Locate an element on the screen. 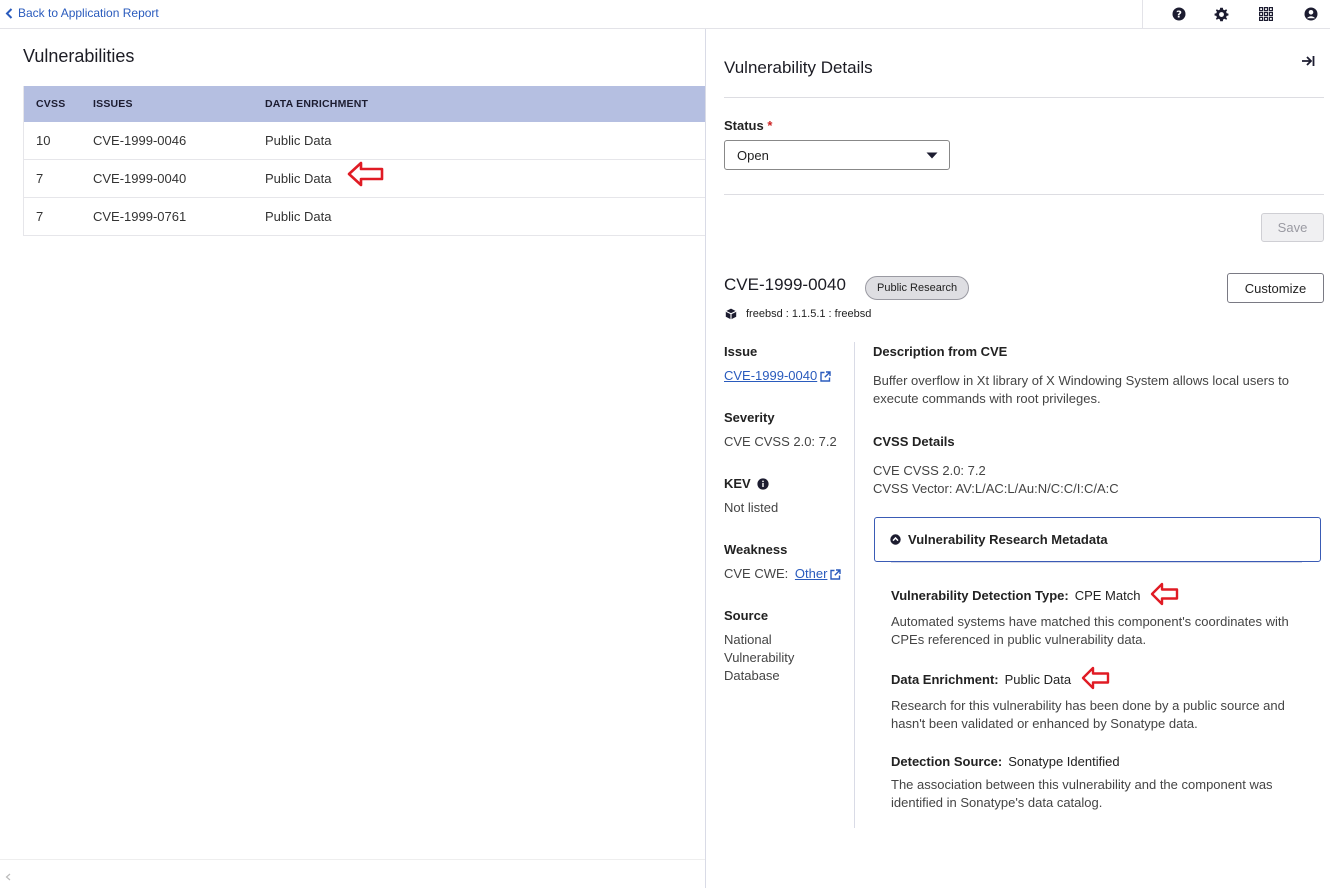 This screenshot has width=1330, height=888. collapse-panel-icon is located at coordinates (1308, 61).